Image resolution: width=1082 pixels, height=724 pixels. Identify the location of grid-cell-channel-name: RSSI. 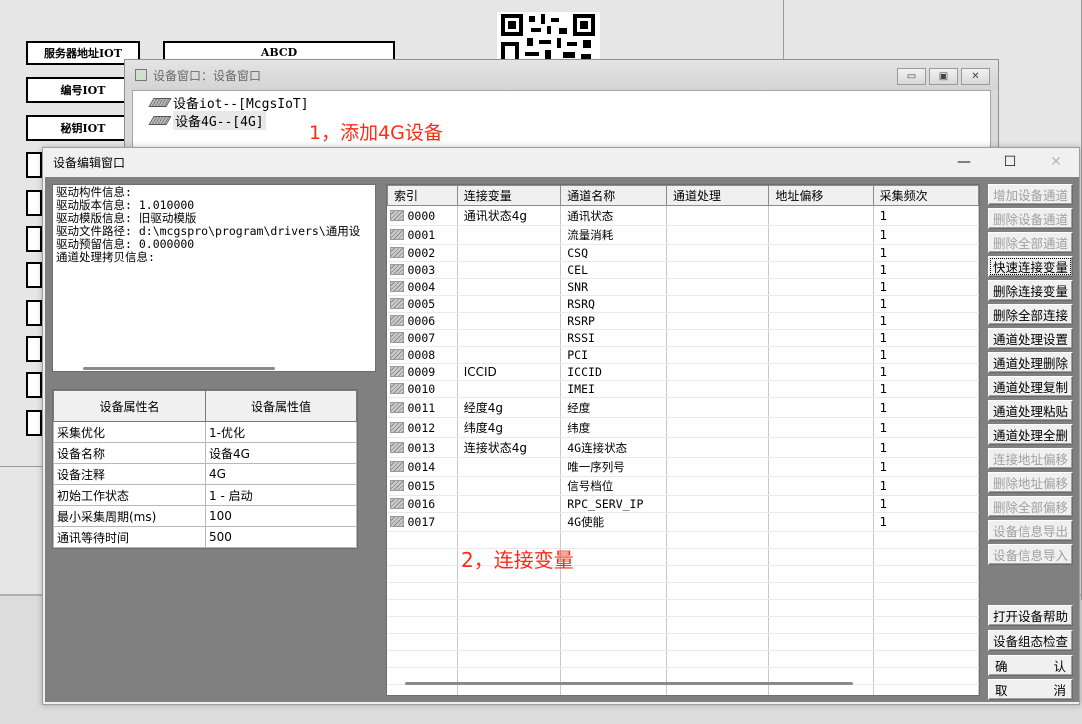
(613, 338).